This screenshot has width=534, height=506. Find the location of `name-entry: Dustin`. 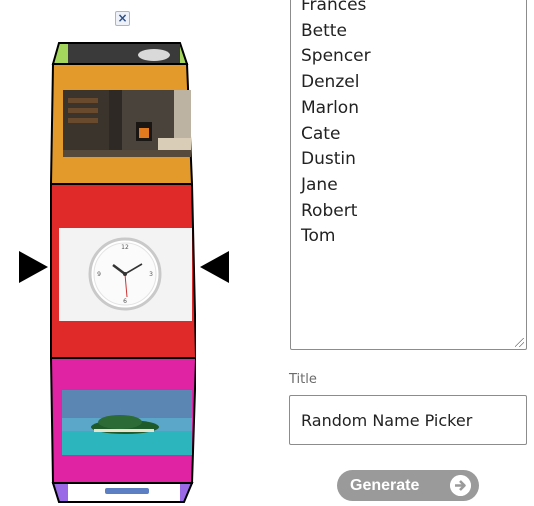

name-entry: Dustin is located at coordinates (328, 159).